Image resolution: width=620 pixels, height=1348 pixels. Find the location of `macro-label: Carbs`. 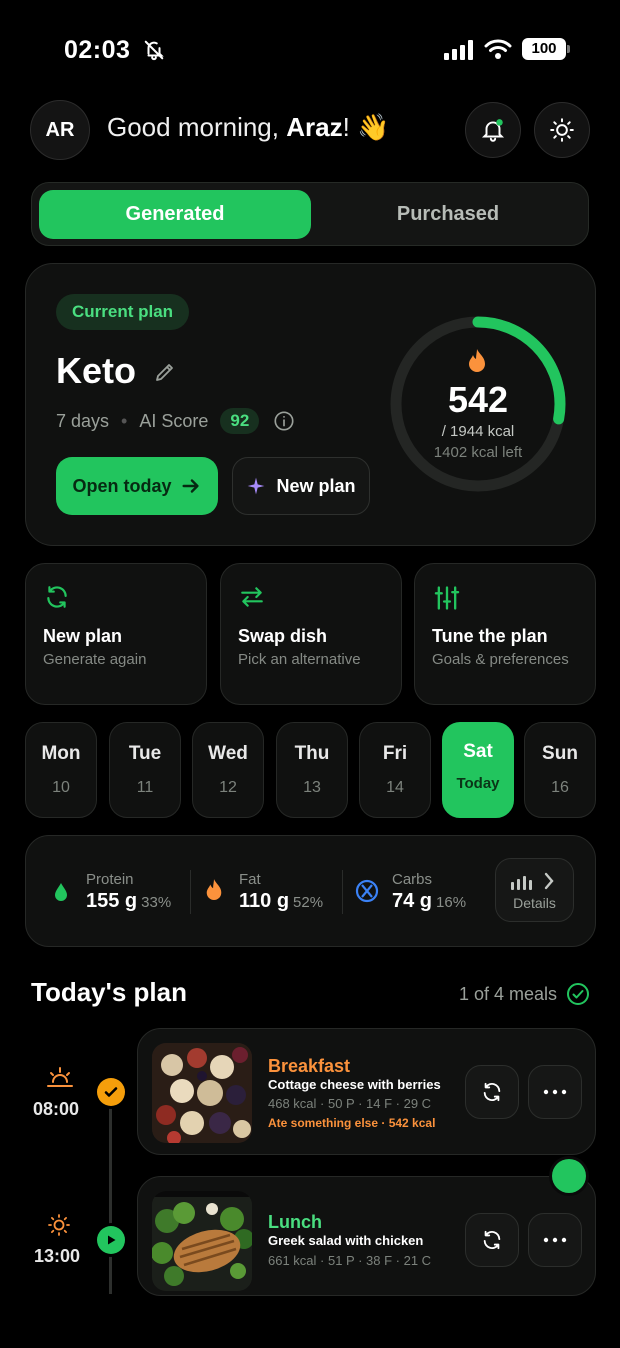

macro-label: Carbs is located at coordinates (412, 879).